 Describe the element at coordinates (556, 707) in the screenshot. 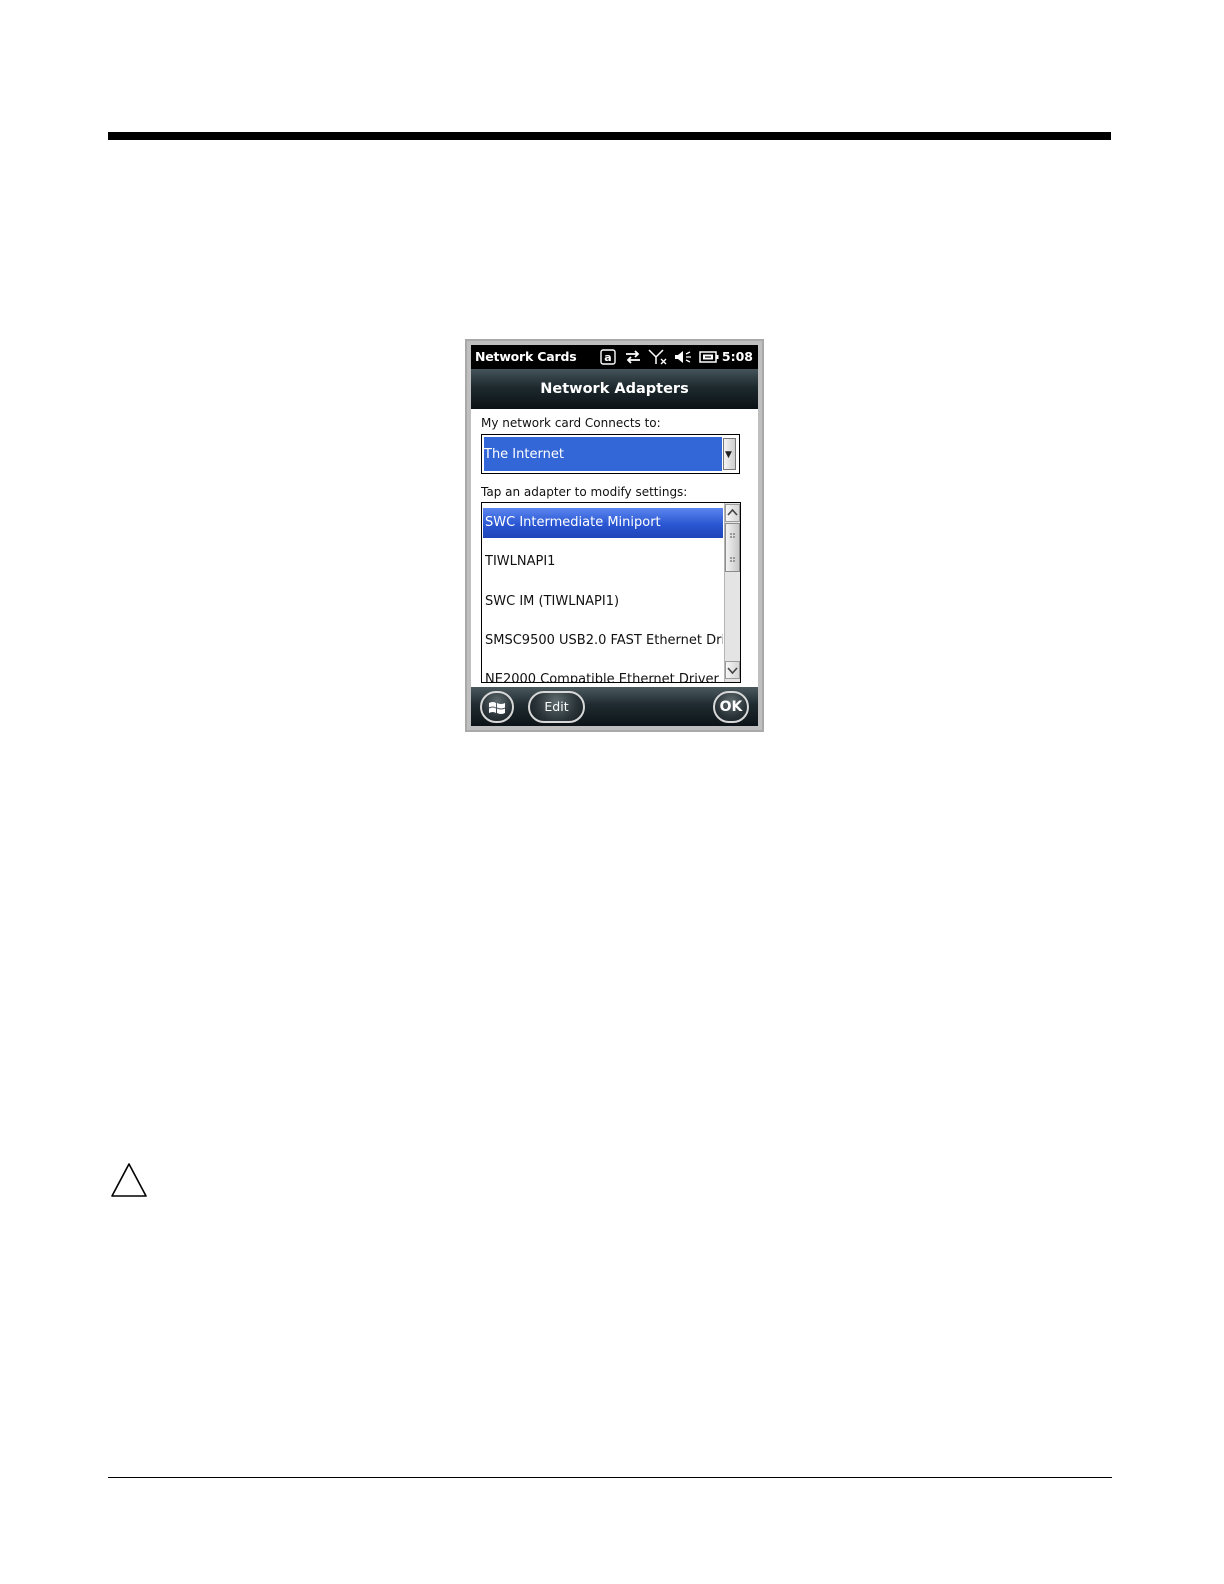

I see `edit-button: Edit` at that location.